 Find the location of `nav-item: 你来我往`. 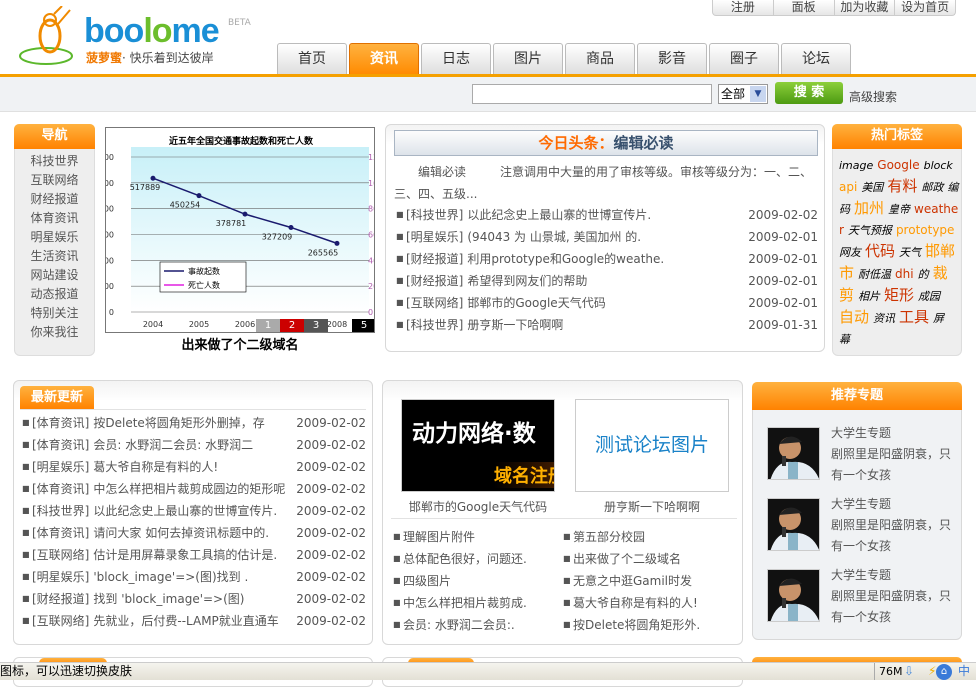

nav-item: 你来我往 is located at coordinates (54, 332).